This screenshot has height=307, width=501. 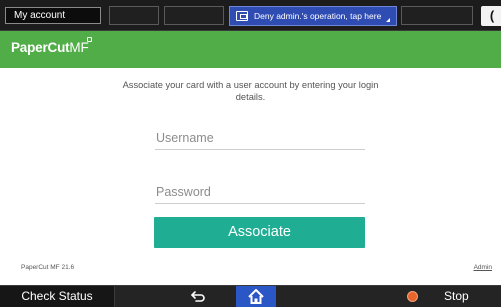 I want to click on logo-suffix: MF, so click(x=79, y=47).